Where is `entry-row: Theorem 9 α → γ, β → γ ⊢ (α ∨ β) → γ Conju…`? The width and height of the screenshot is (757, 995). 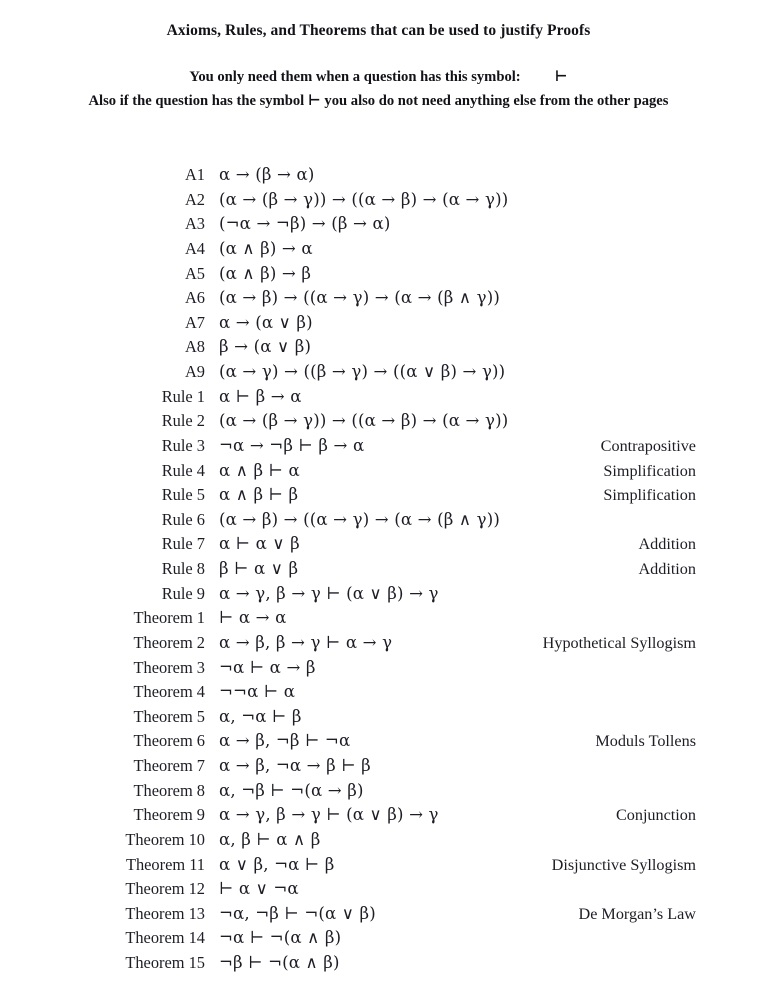 entry-row: Theorem 9 α → γ, β → γ ⊢ (α ∨ β) → γ Conju… is located at coordinates (378, 815).